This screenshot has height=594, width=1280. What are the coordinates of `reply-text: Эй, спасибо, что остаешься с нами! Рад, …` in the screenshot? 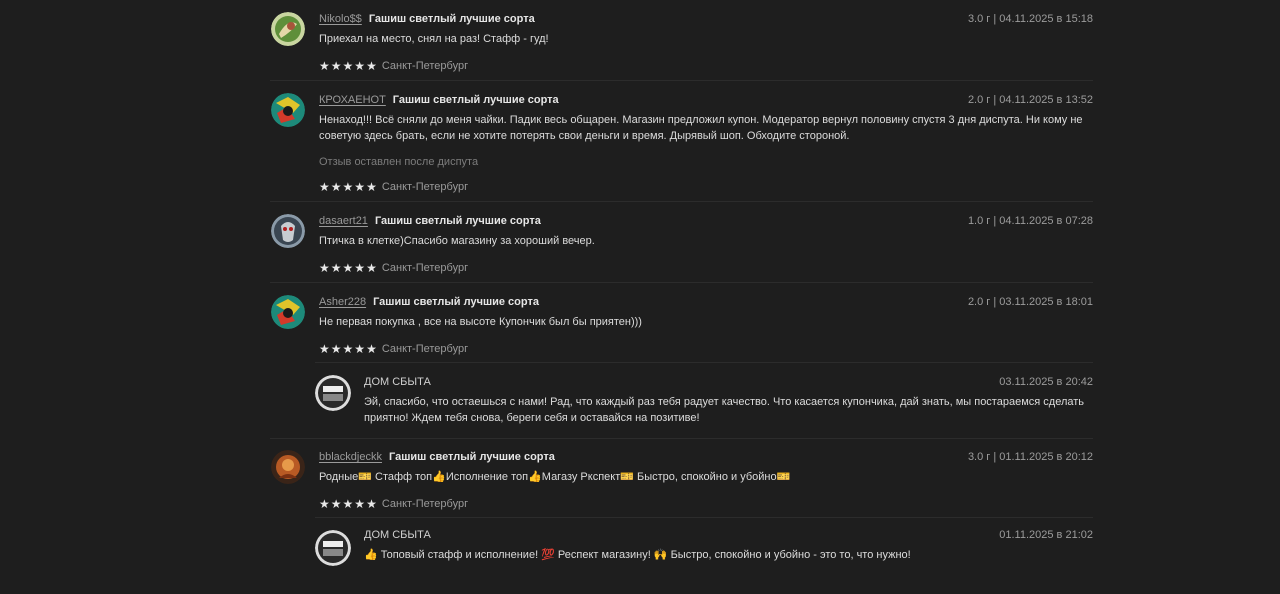 It's located at (724, 410).